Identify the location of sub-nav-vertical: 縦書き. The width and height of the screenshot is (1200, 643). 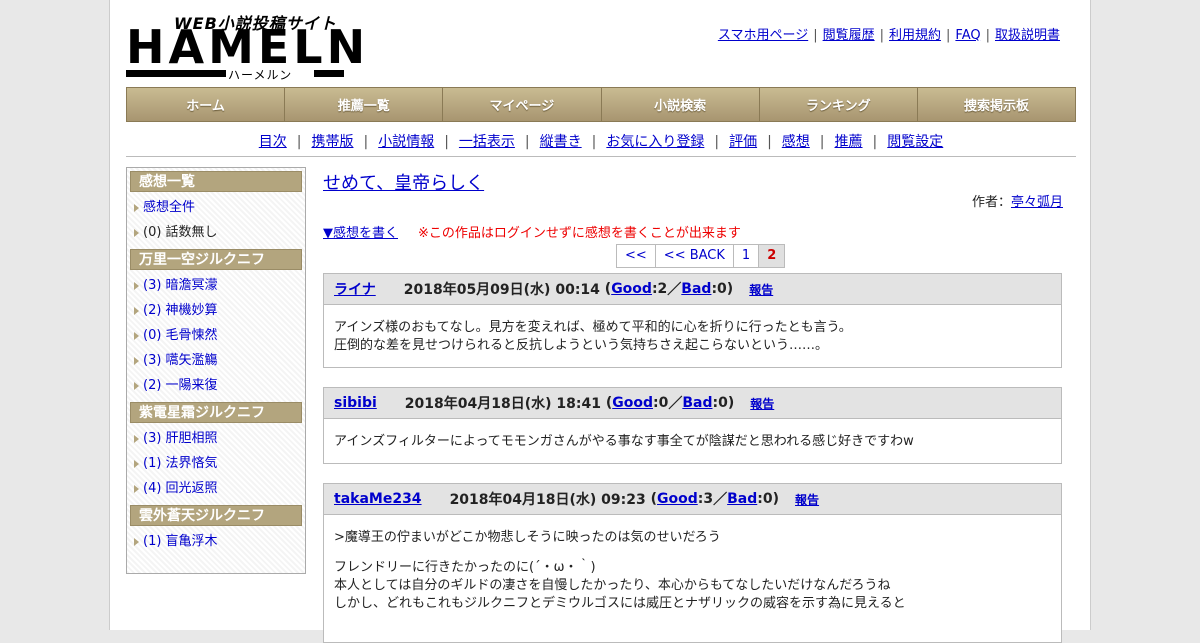
(561, 142).